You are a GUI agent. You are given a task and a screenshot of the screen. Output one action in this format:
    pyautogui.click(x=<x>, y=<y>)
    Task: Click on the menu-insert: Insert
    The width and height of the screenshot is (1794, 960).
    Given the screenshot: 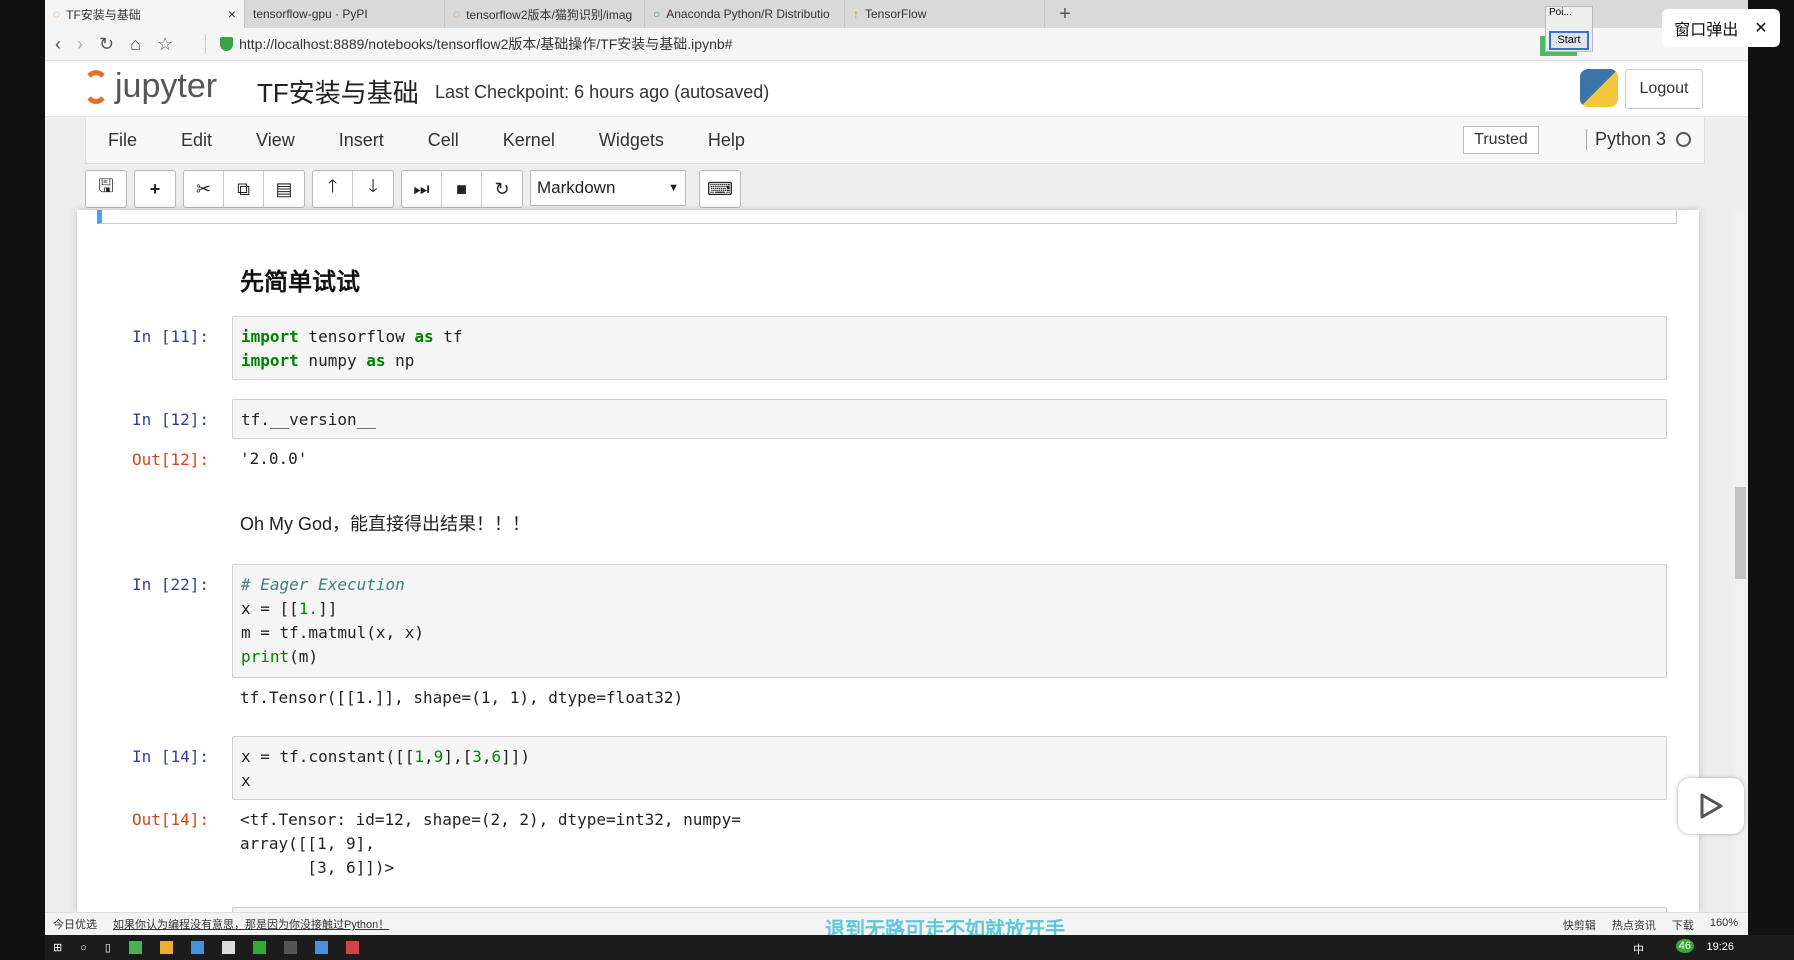 What is the action you would take?
    pyautogui.click(x=361, y=140)
    